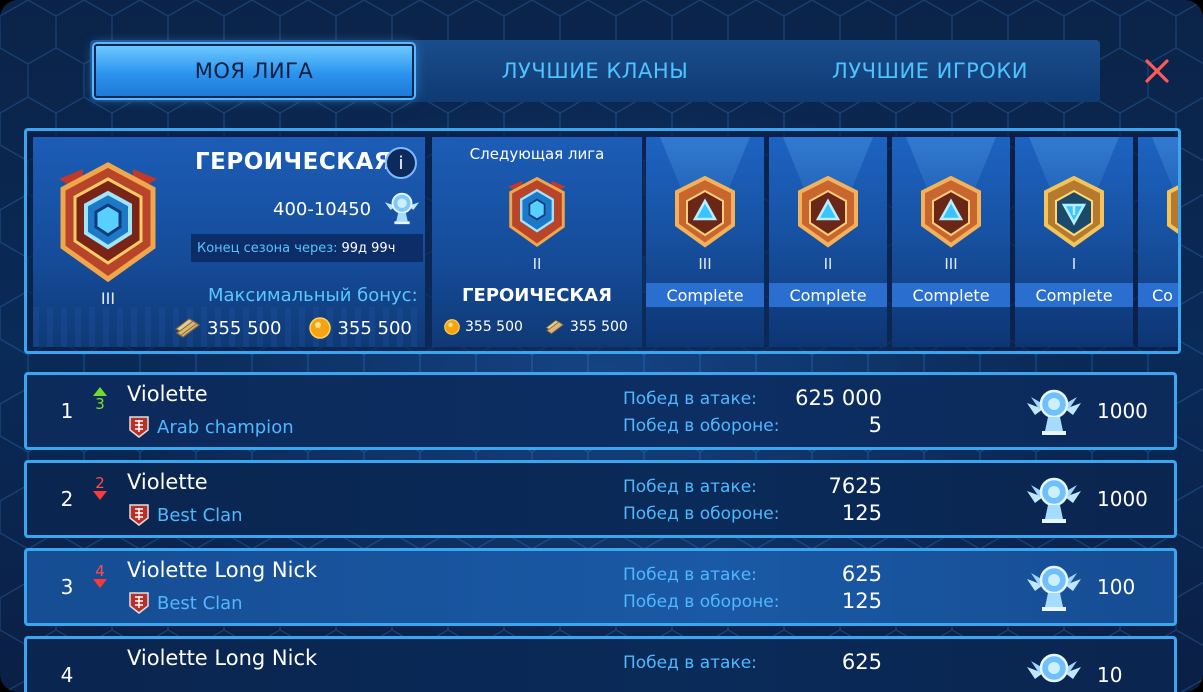 The width and height of the screenshot is (1203, 692). I want to click on rank-number: 3, so click(67, 587).